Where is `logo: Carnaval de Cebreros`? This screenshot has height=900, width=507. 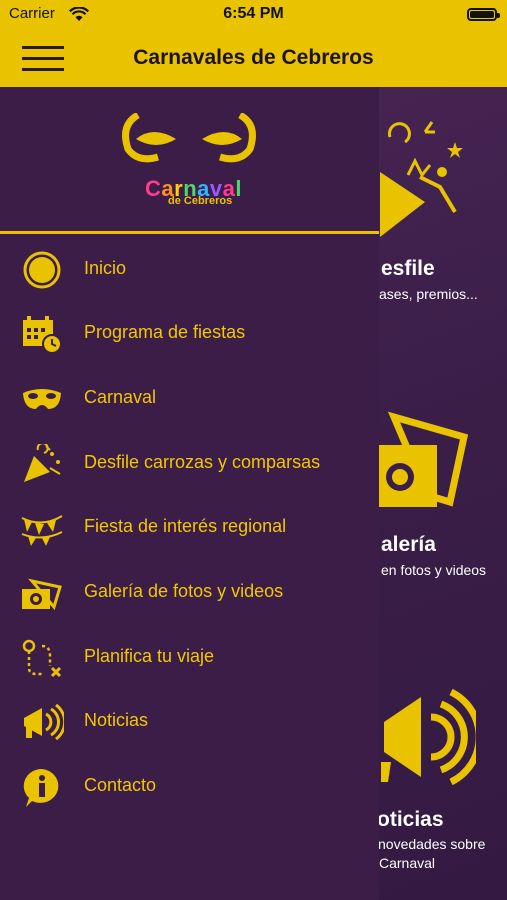 logo: Carnaval de Cebreros is located at coordinates (189, 160).